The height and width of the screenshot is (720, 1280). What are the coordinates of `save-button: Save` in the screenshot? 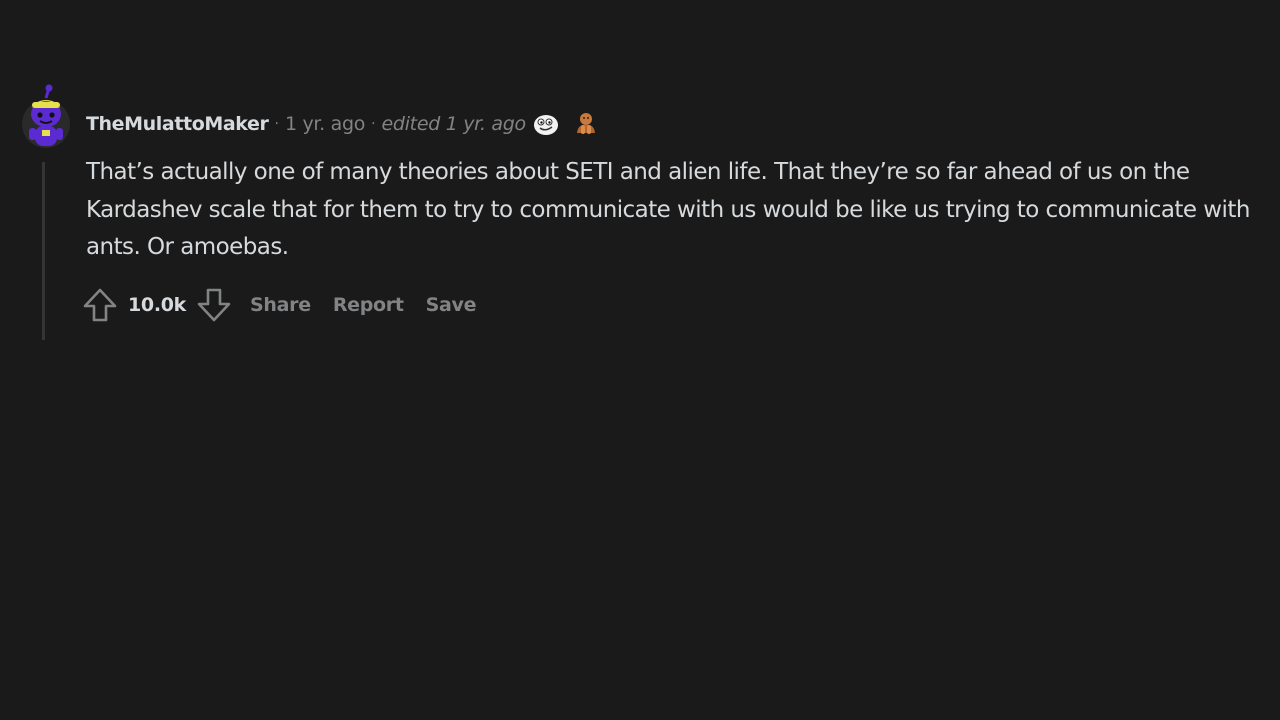 It's located at (451, 305).